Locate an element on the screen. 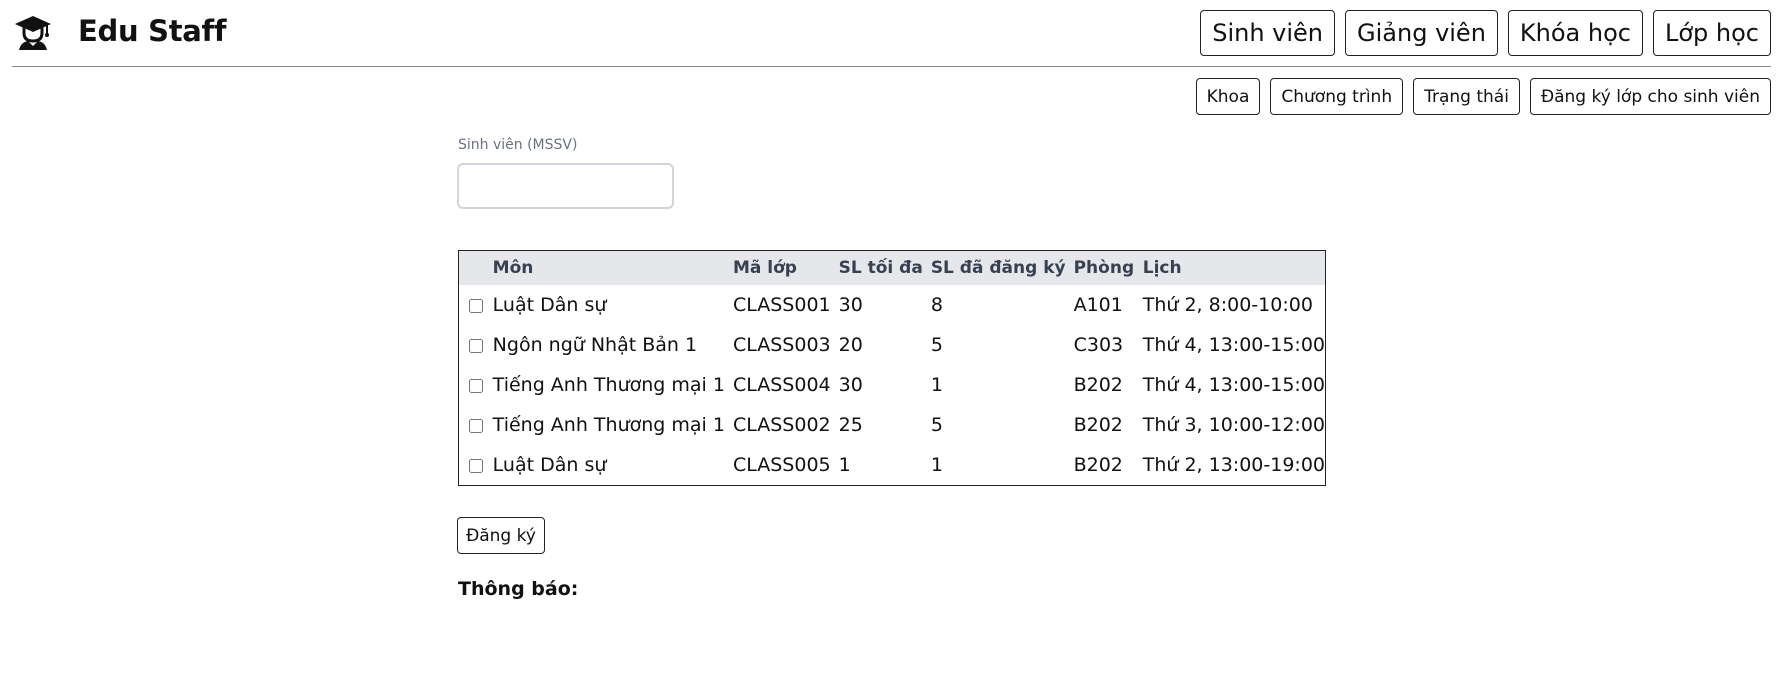 This screenshot has width=1789, height=693. register-button: Đăng ký is located at coordinates (501, 535).